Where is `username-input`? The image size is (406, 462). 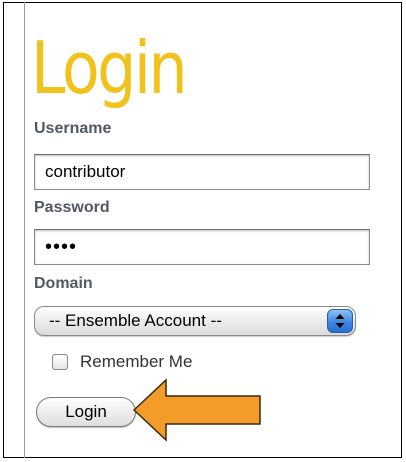
username-input is located at coordinates (202, 172).